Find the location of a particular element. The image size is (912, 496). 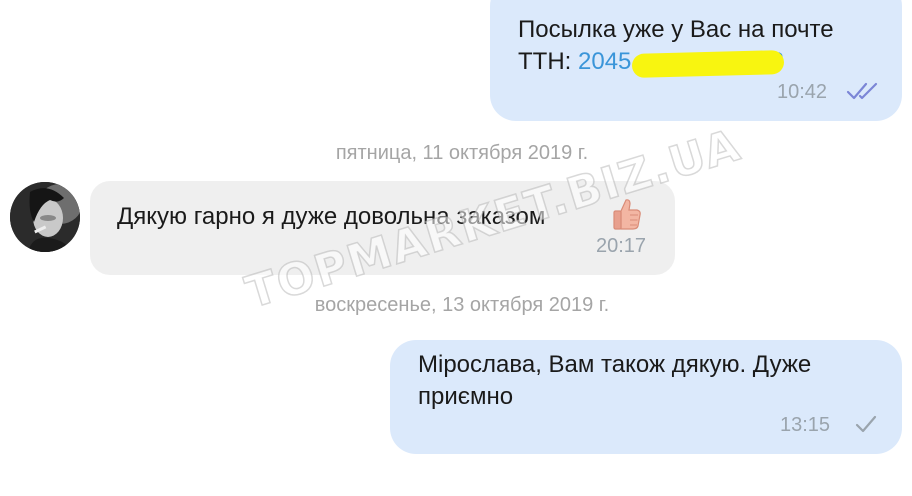

avatar-image is located at coordinates (45, 217).